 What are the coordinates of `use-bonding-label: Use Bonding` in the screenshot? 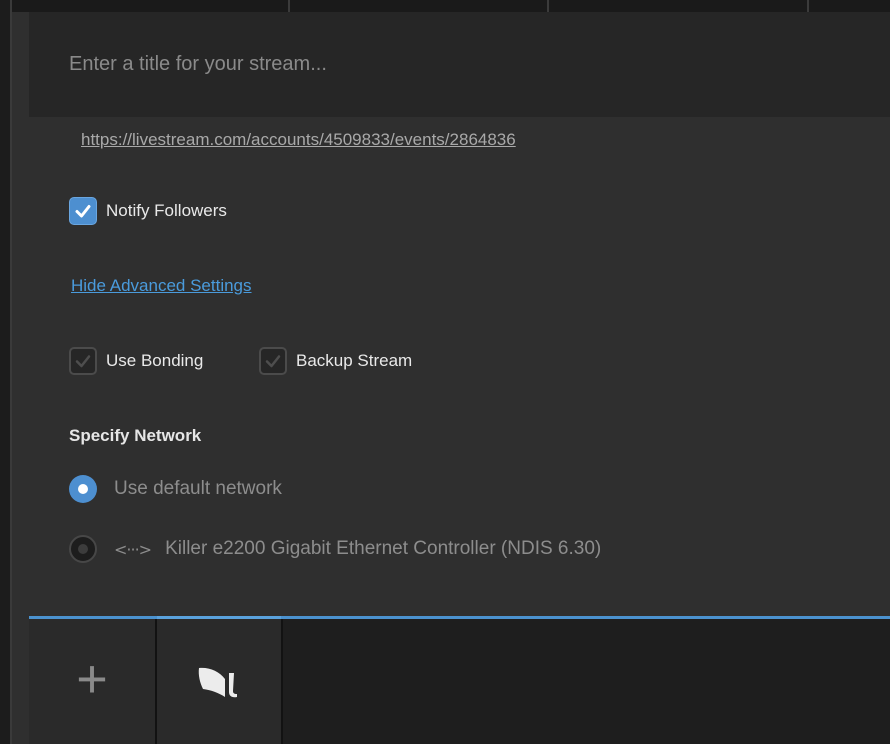 It's located at (155, 360).